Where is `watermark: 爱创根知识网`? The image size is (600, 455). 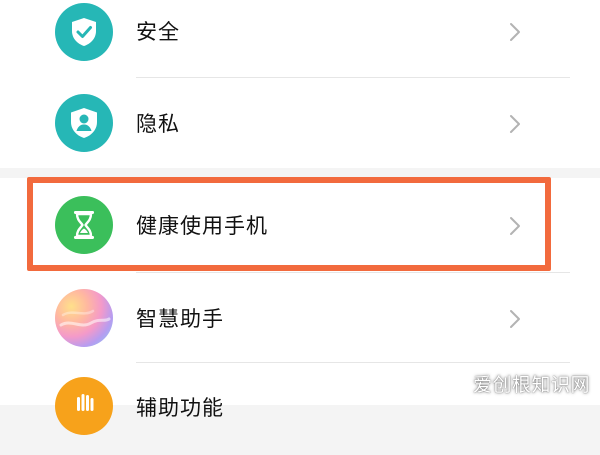 watermark: 爱创根知识网 is located at coordinates (531, 385).